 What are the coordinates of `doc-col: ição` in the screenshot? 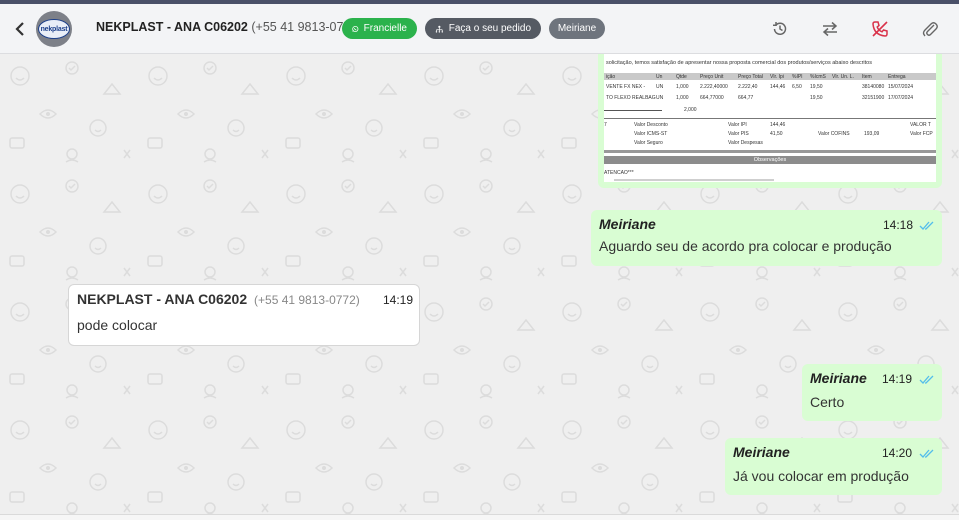 It's located at (611, 77).